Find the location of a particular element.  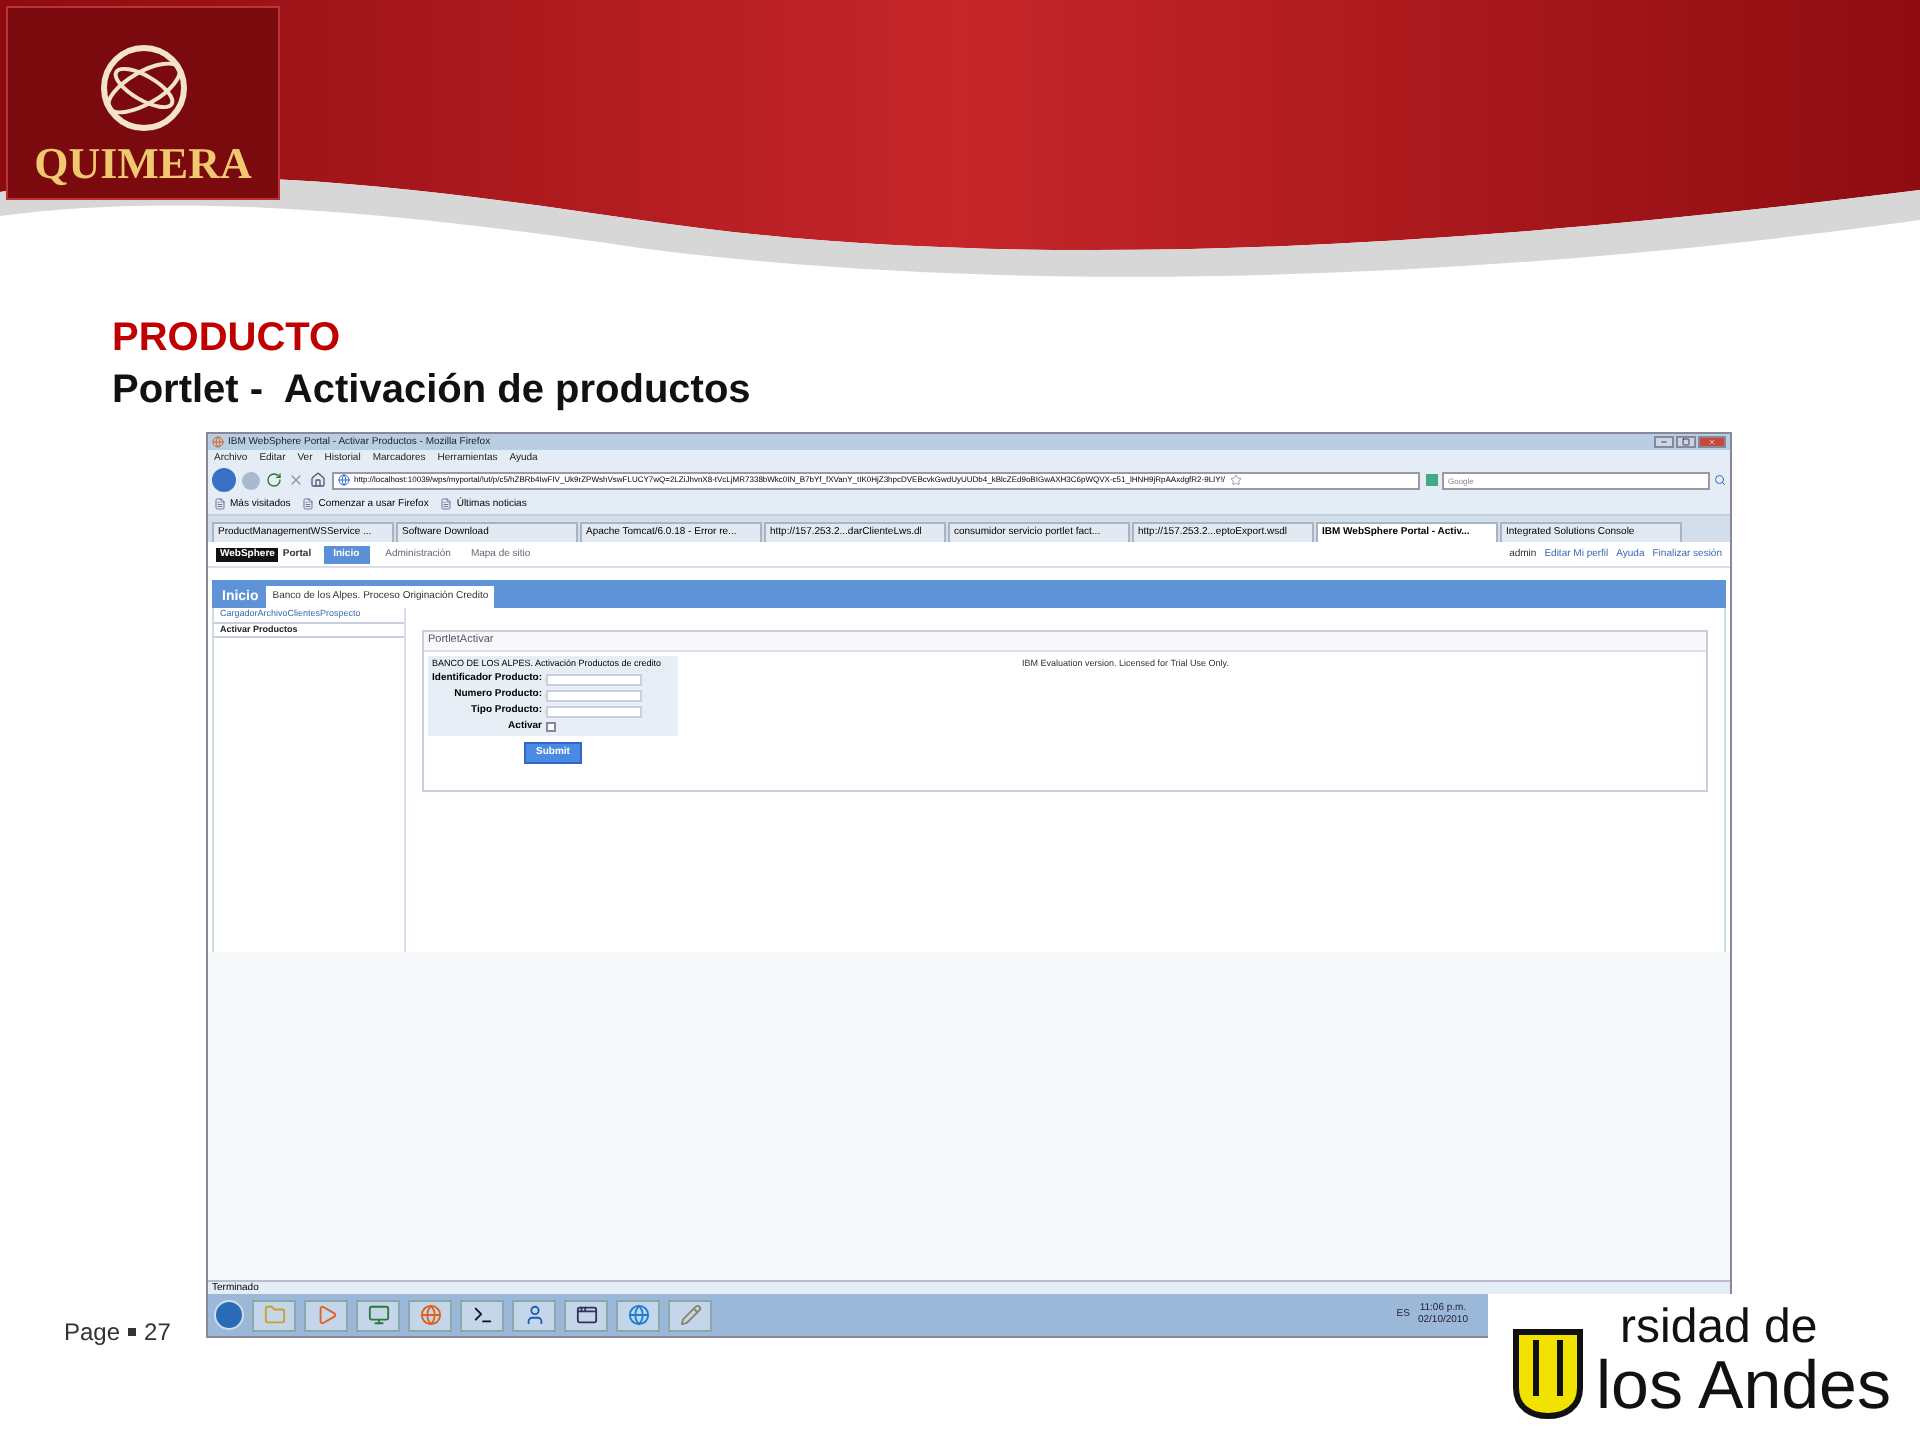

address-field is located at coordinates (876, 480).